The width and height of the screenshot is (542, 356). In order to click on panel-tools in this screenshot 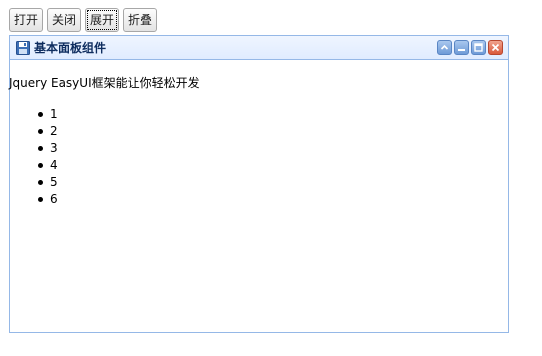, I will do `click(470, 47)`.